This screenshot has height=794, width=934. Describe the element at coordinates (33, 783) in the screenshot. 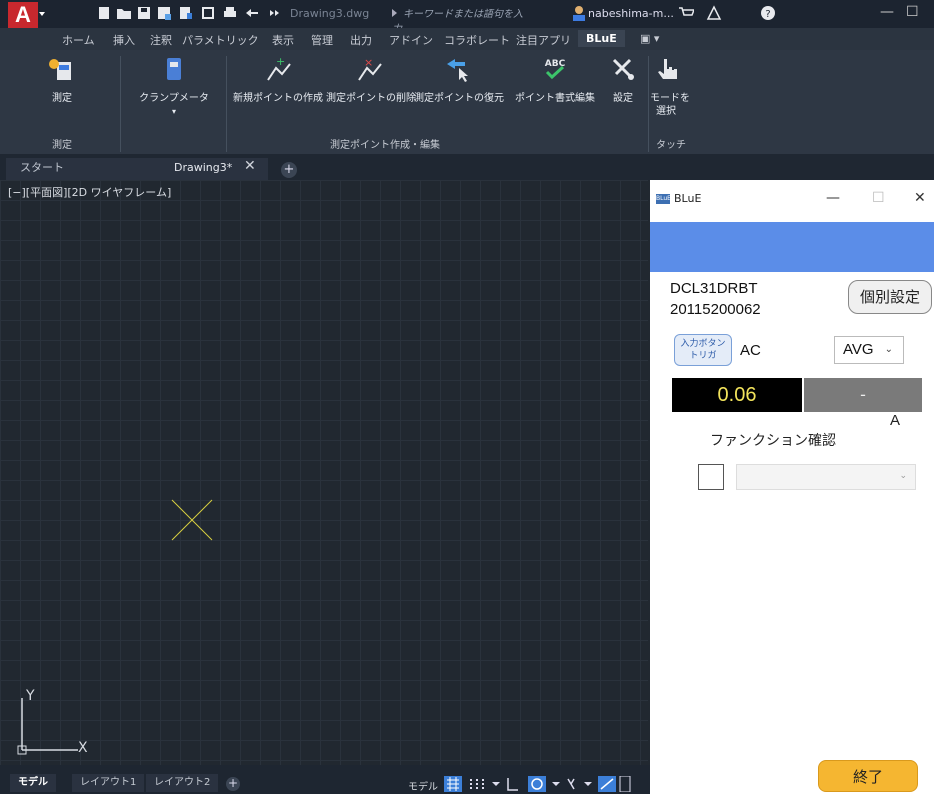

I see `tab-model: モデル` at that location.